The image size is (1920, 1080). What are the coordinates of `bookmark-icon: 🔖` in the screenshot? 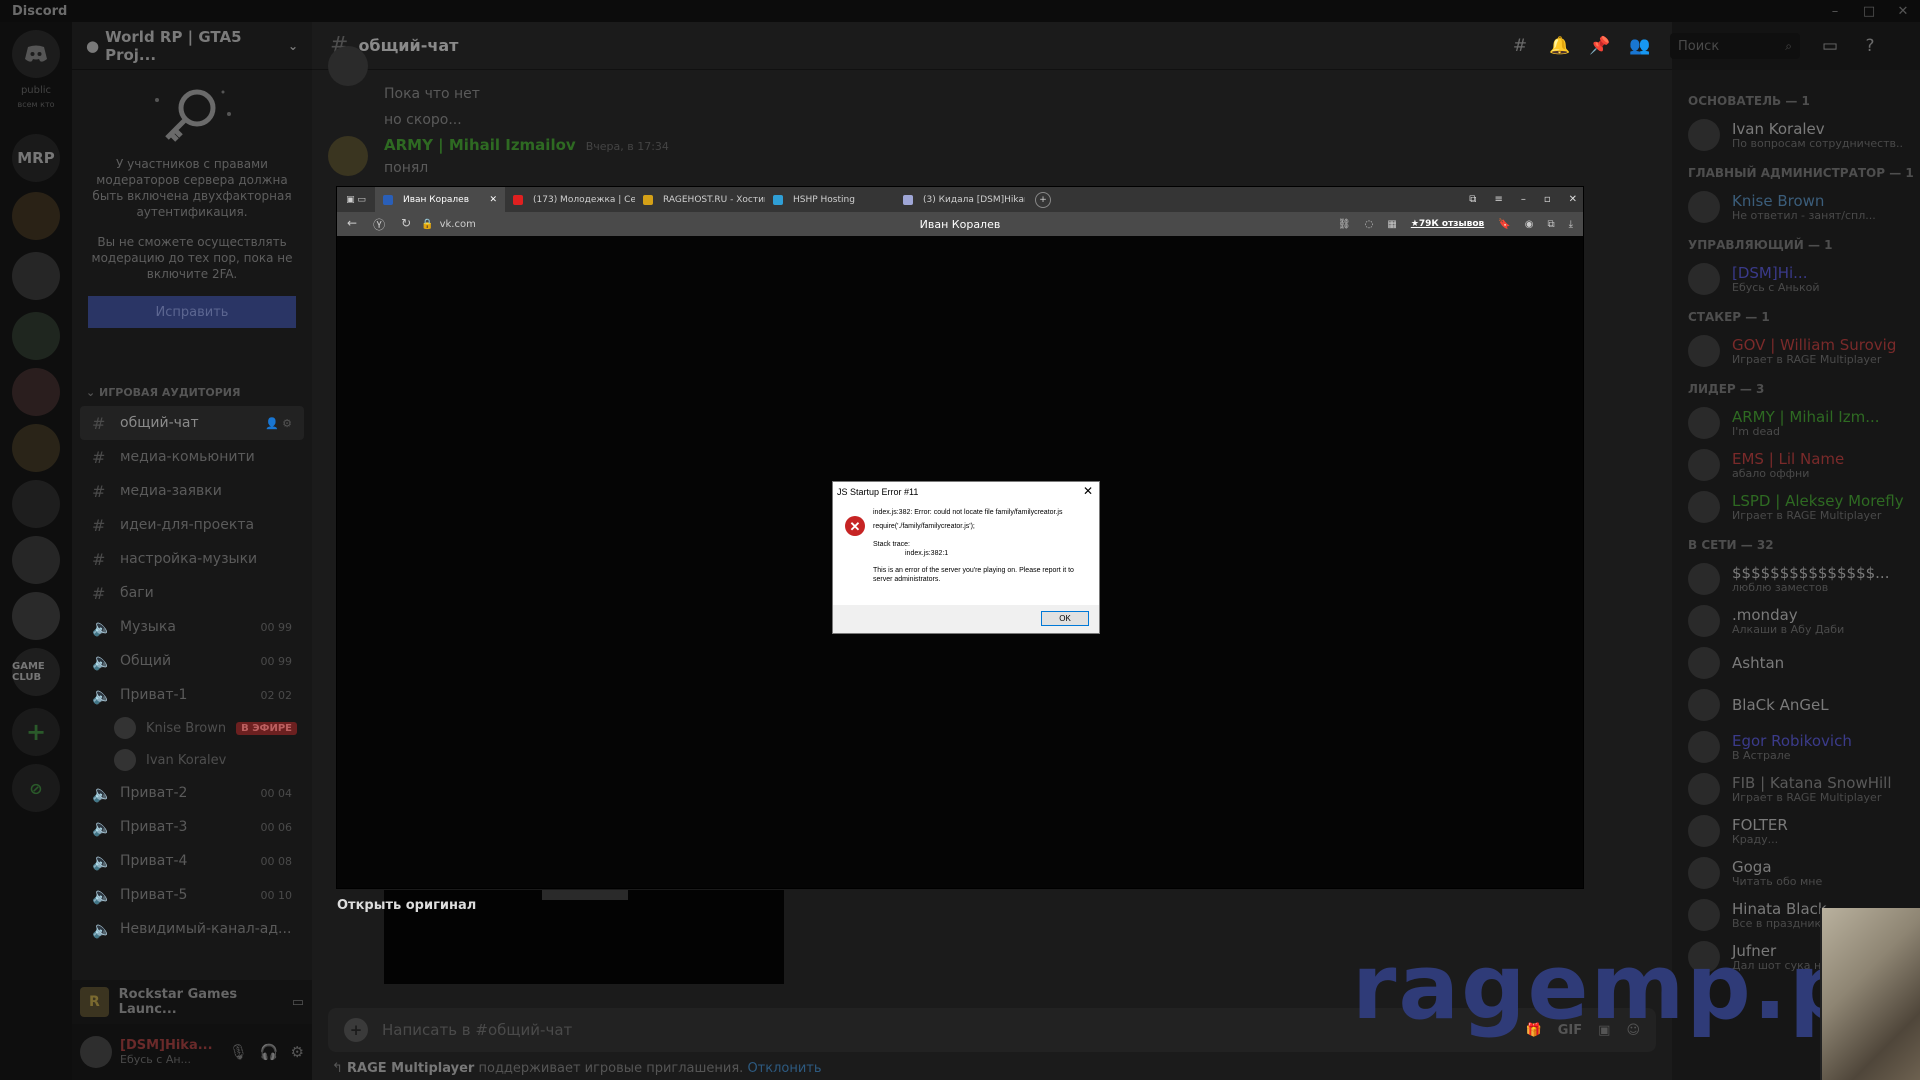 It's located at (1504, 224).